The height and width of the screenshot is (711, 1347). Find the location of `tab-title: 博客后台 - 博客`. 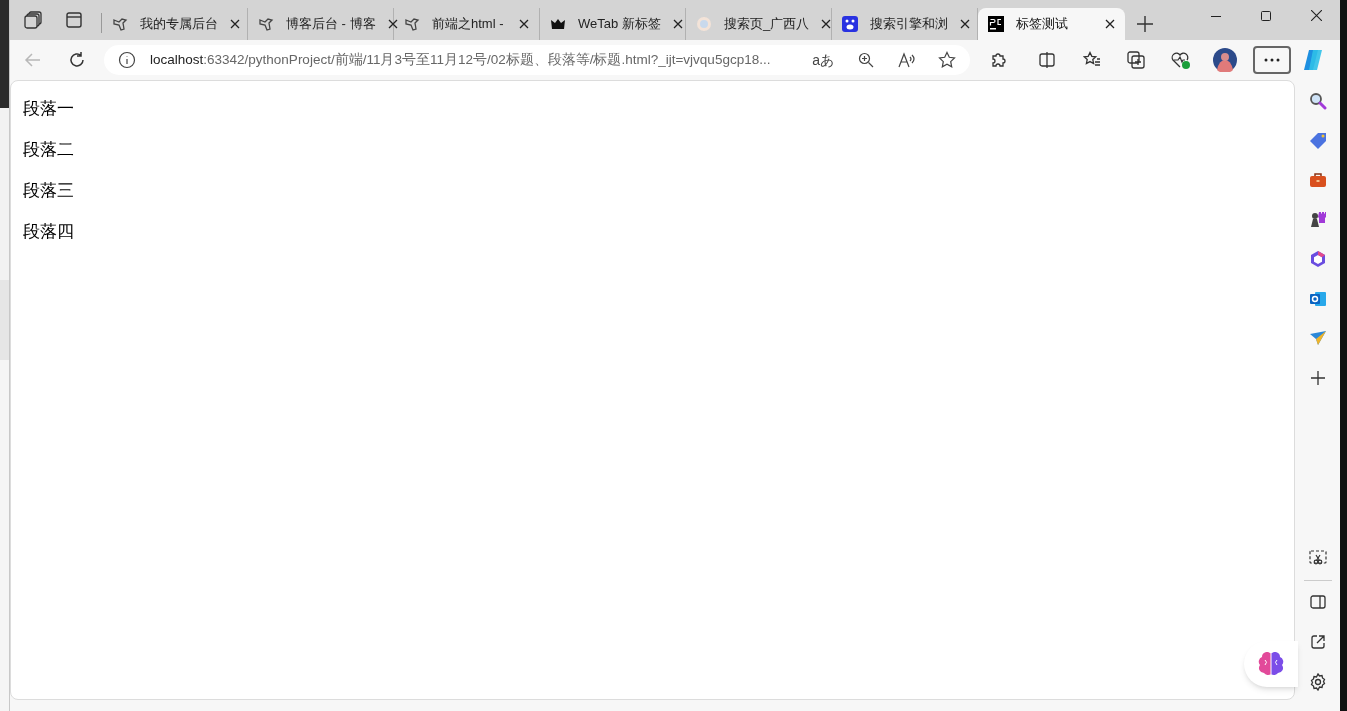

tab-title: 博客后台 - 博客 is located at coordinates (331, 24).